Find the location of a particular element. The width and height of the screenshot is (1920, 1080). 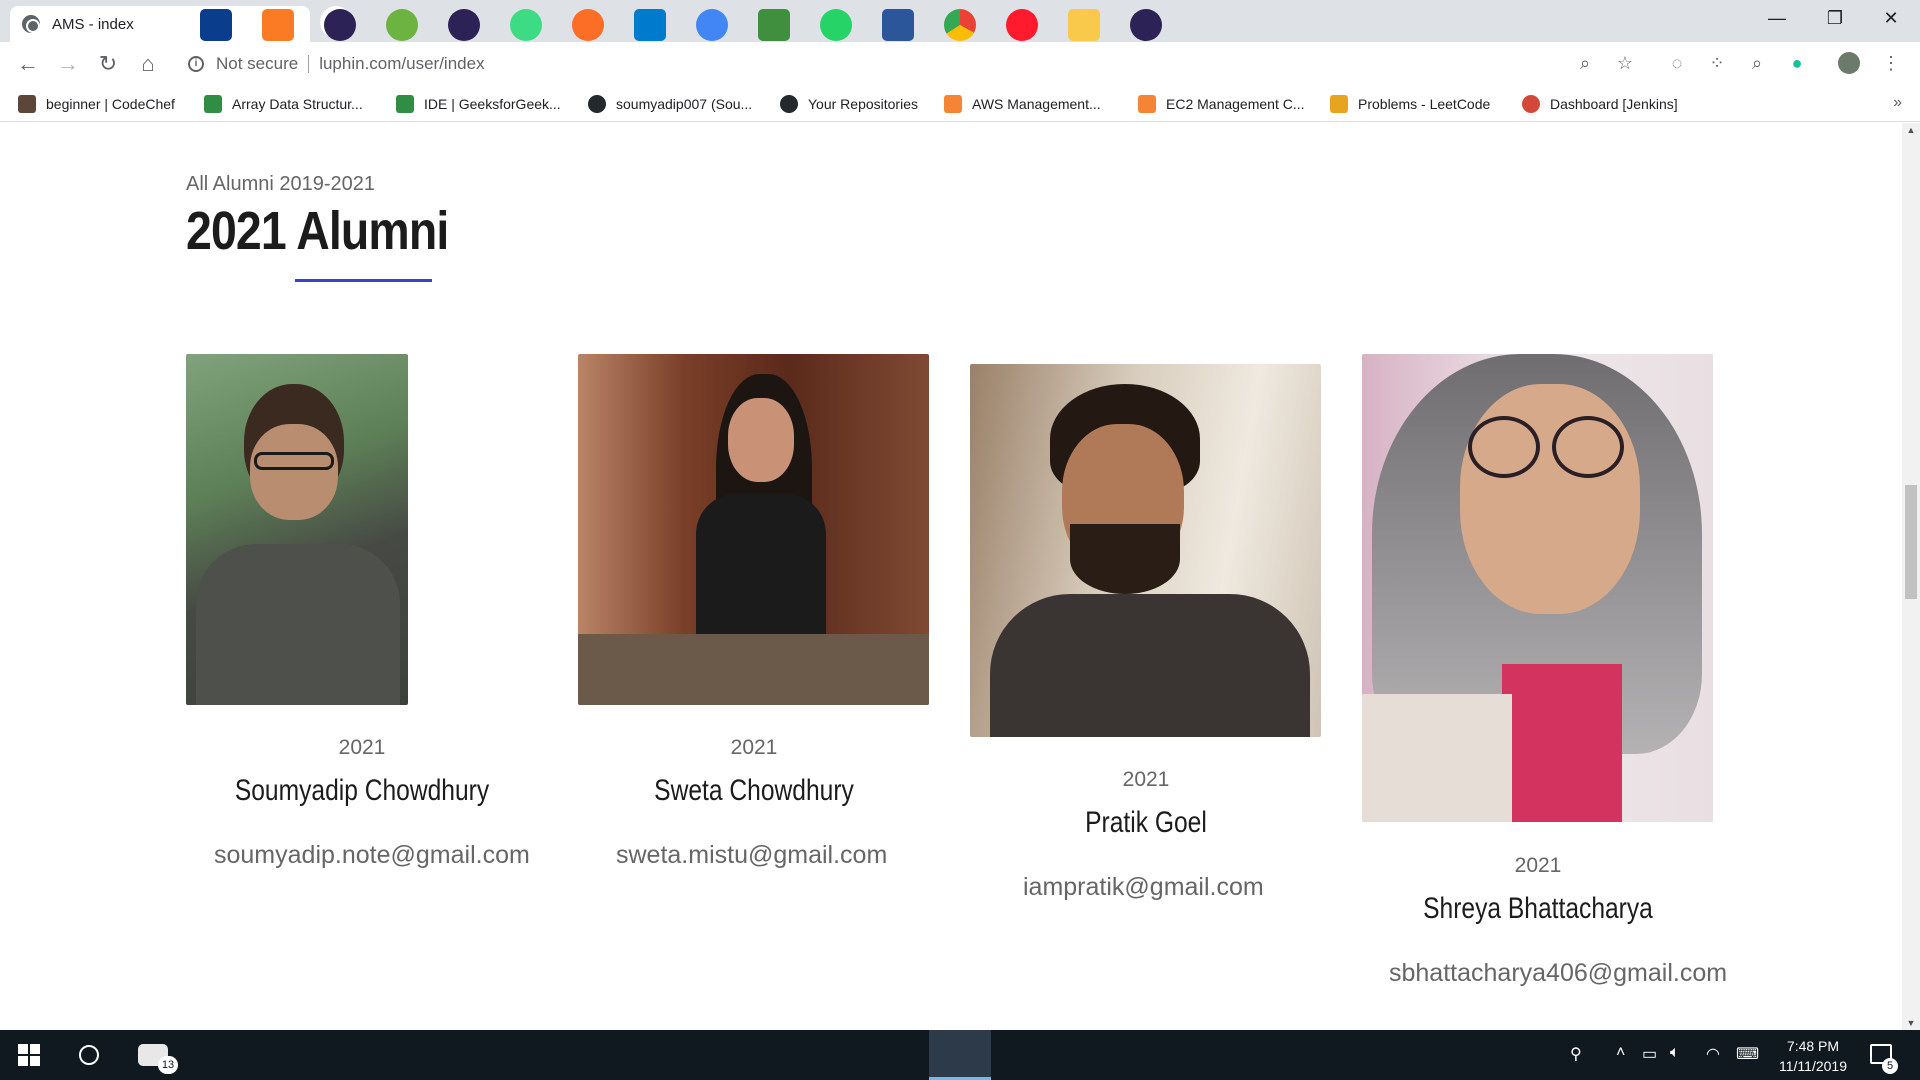

grammarly-icon: ● is located at coordinates (1797, 63).